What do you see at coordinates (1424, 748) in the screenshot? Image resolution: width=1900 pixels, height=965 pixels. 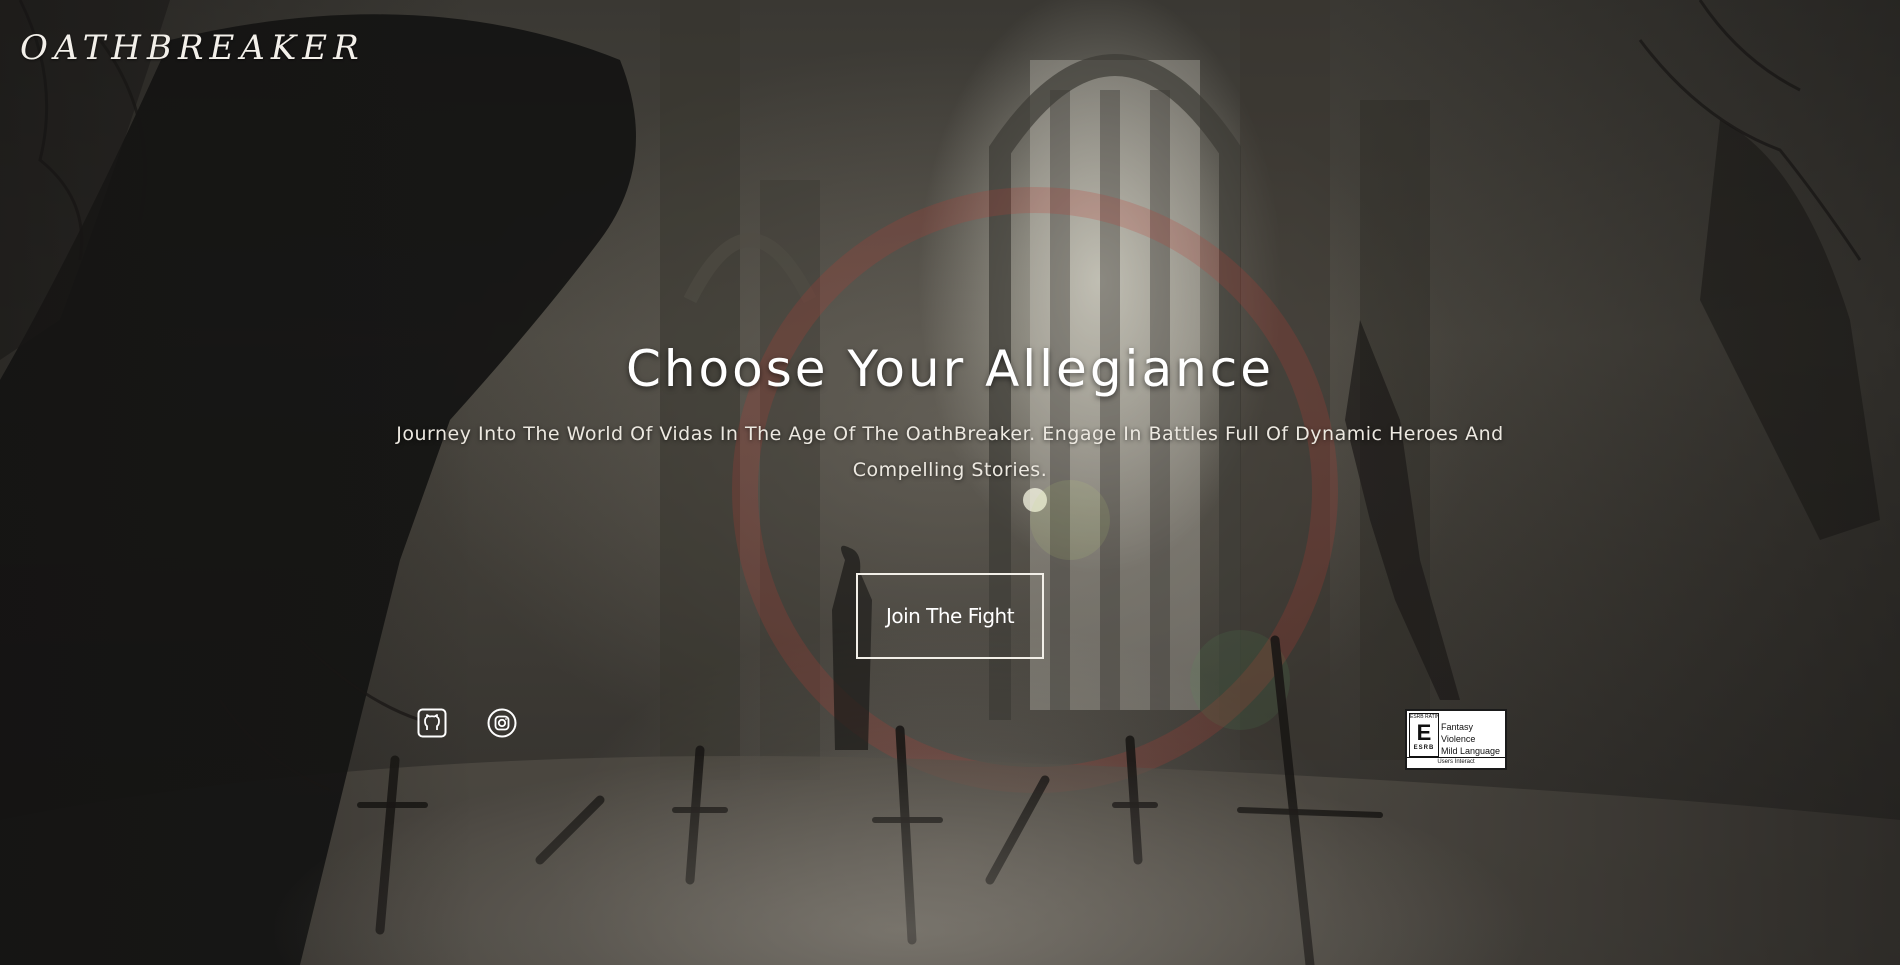 I see `esrb-brand-label: ESRB` at bounding box center [1424, 748].